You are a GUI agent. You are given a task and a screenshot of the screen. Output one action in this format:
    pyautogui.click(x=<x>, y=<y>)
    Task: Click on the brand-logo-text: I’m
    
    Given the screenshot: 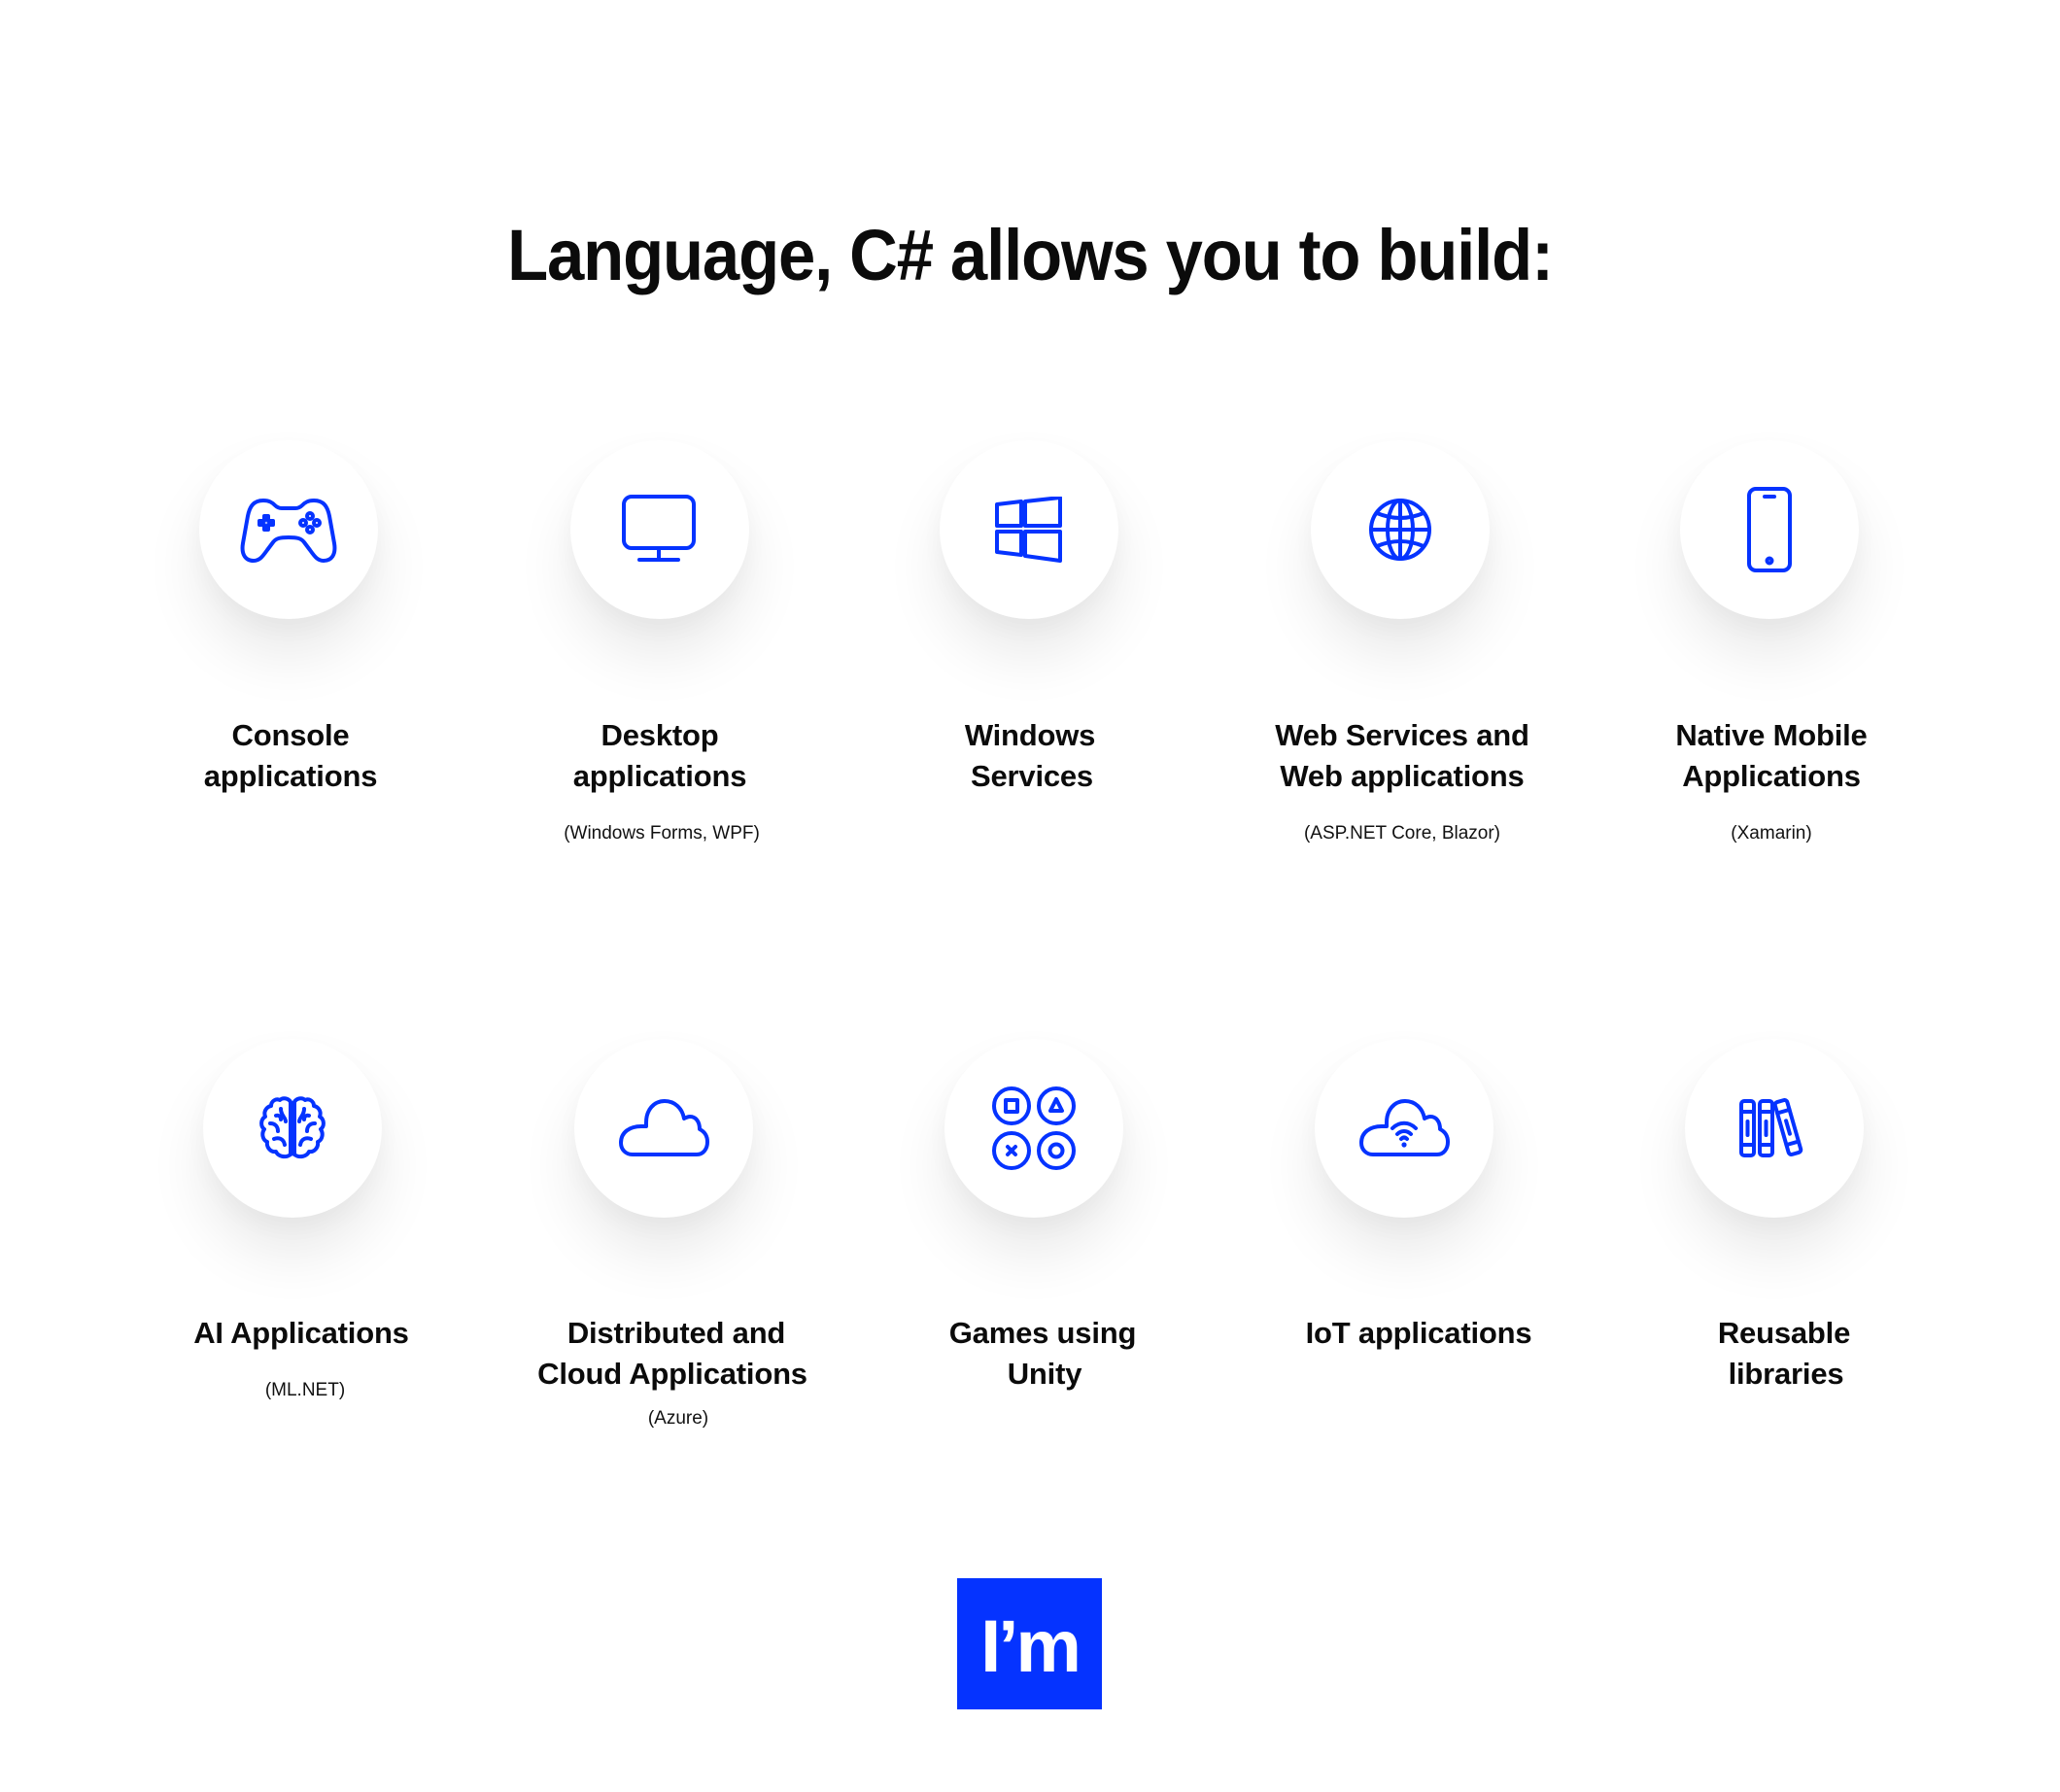 What is the action you would take?
    pyautogui.click(x=1031, y=1646)
    